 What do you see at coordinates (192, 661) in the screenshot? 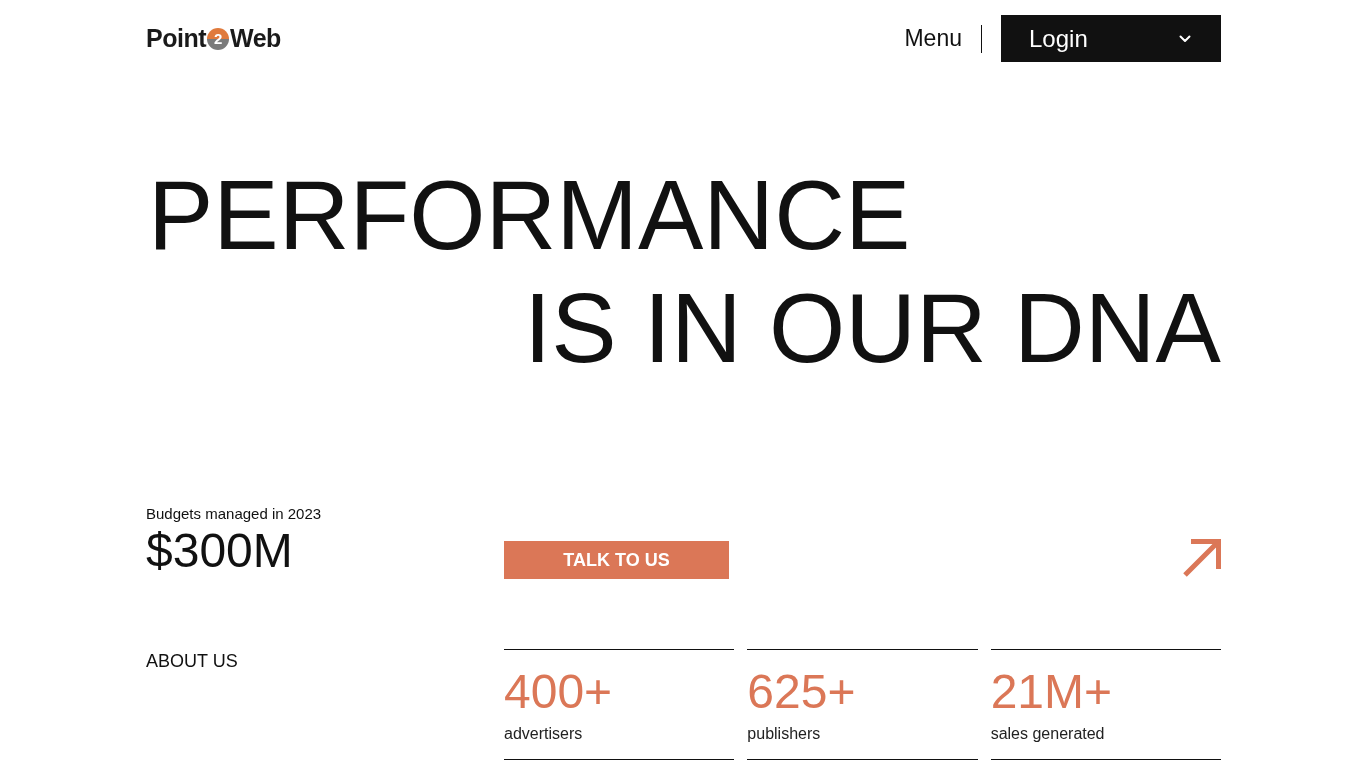
I see `about-us-heading: ABOUT US` at bounding box center [192, 661].